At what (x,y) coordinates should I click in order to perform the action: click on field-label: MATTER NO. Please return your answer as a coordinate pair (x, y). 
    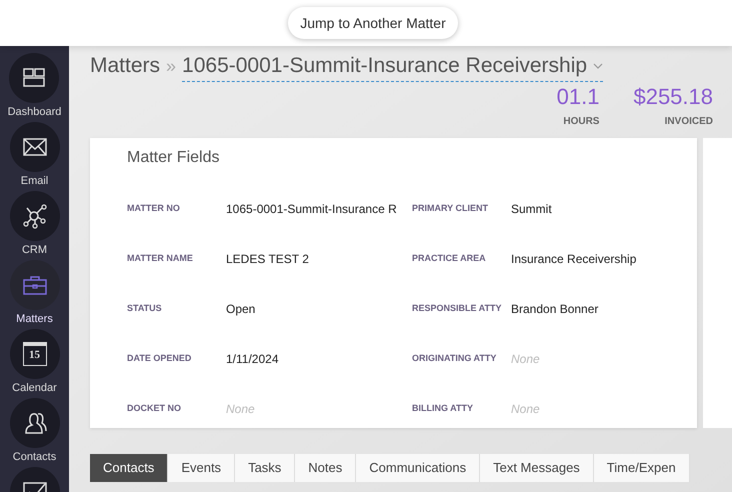
    Looking at the image, I should click on (154, 209).